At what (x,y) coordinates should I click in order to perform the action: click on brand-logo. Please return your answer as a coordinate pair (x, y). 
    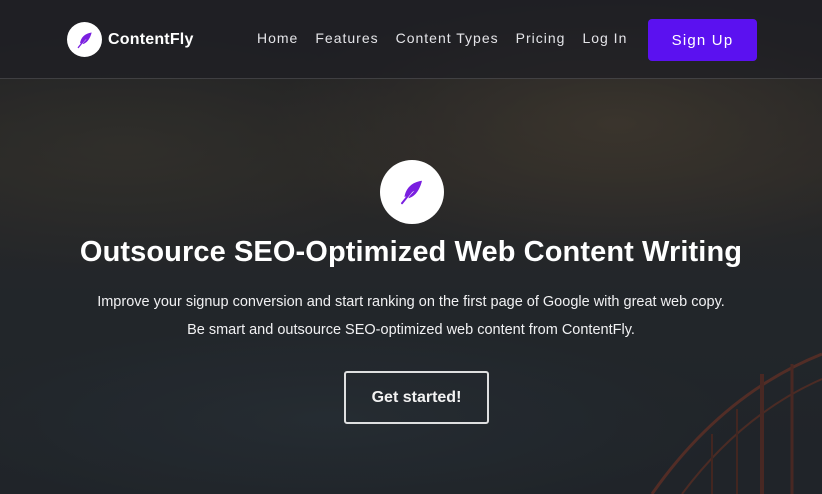
    Looking at the image, I should click on (84, 39).